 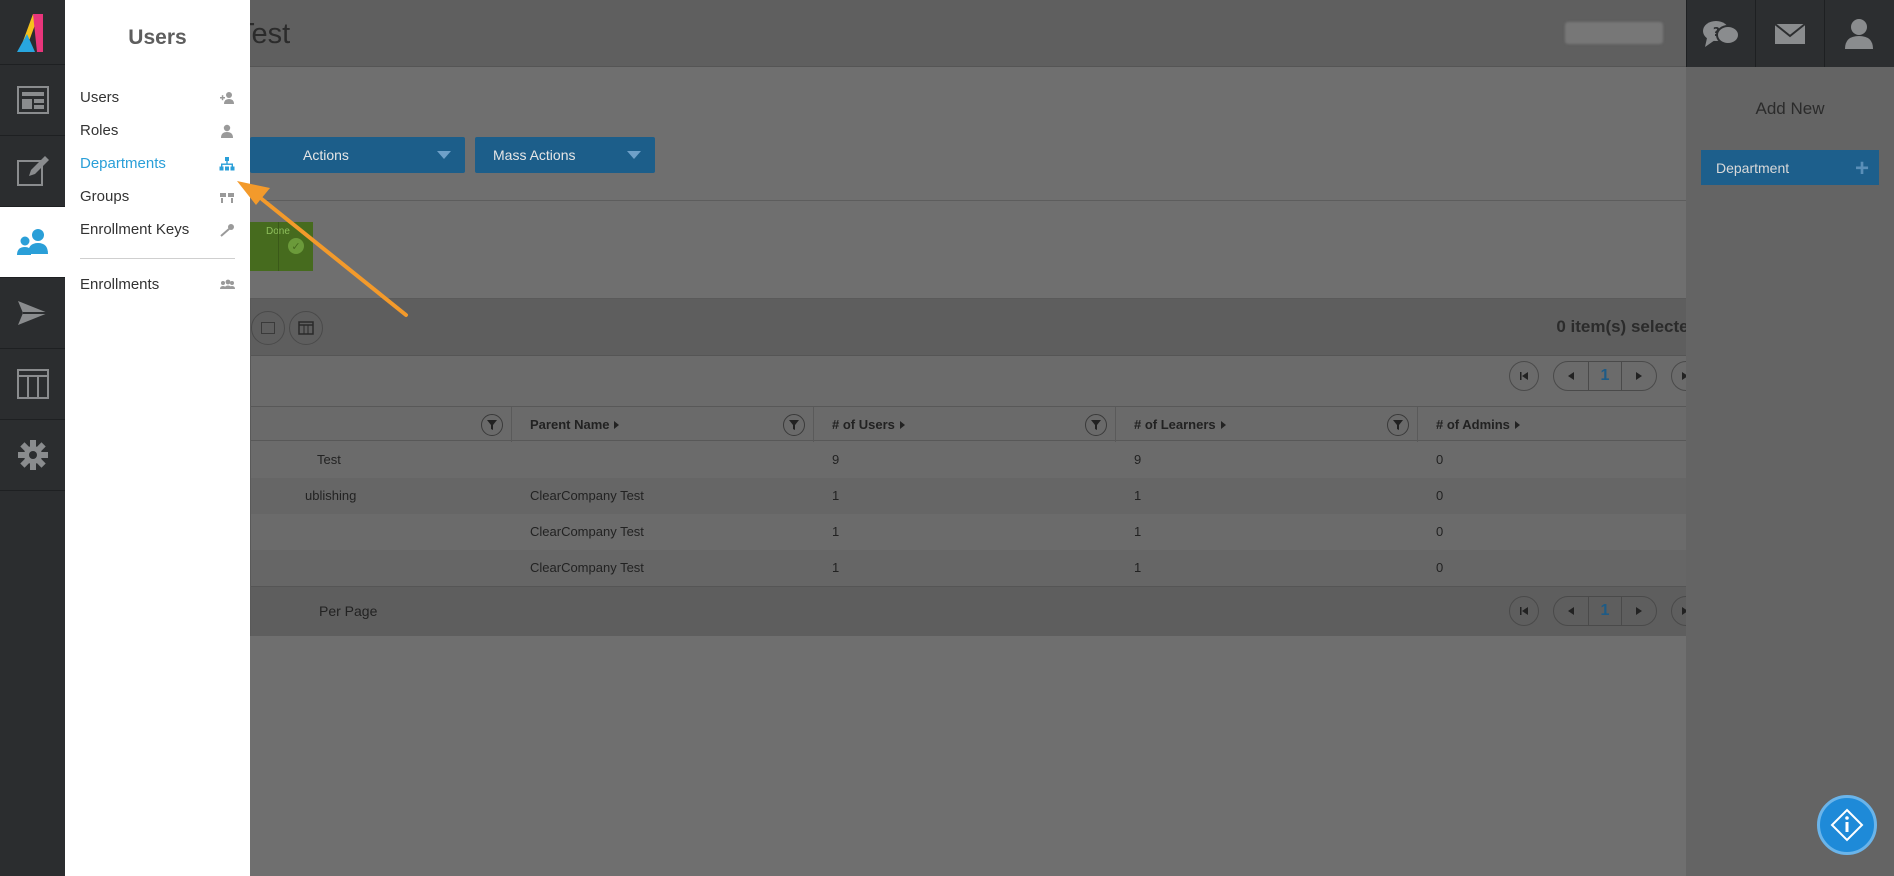 I want to click on mail-icon, so click(x=1790, y=33).